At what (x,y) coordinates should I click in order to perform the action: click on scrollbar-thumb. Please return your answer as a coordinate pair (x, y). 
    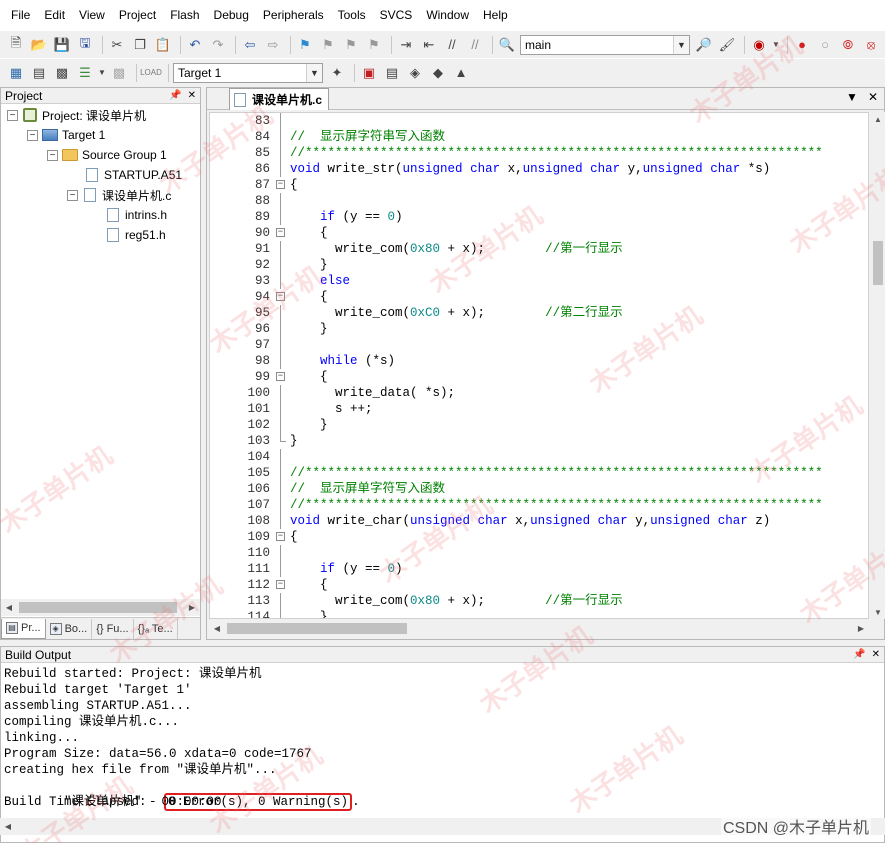
    Looking at the image, I should click on (878, 263).